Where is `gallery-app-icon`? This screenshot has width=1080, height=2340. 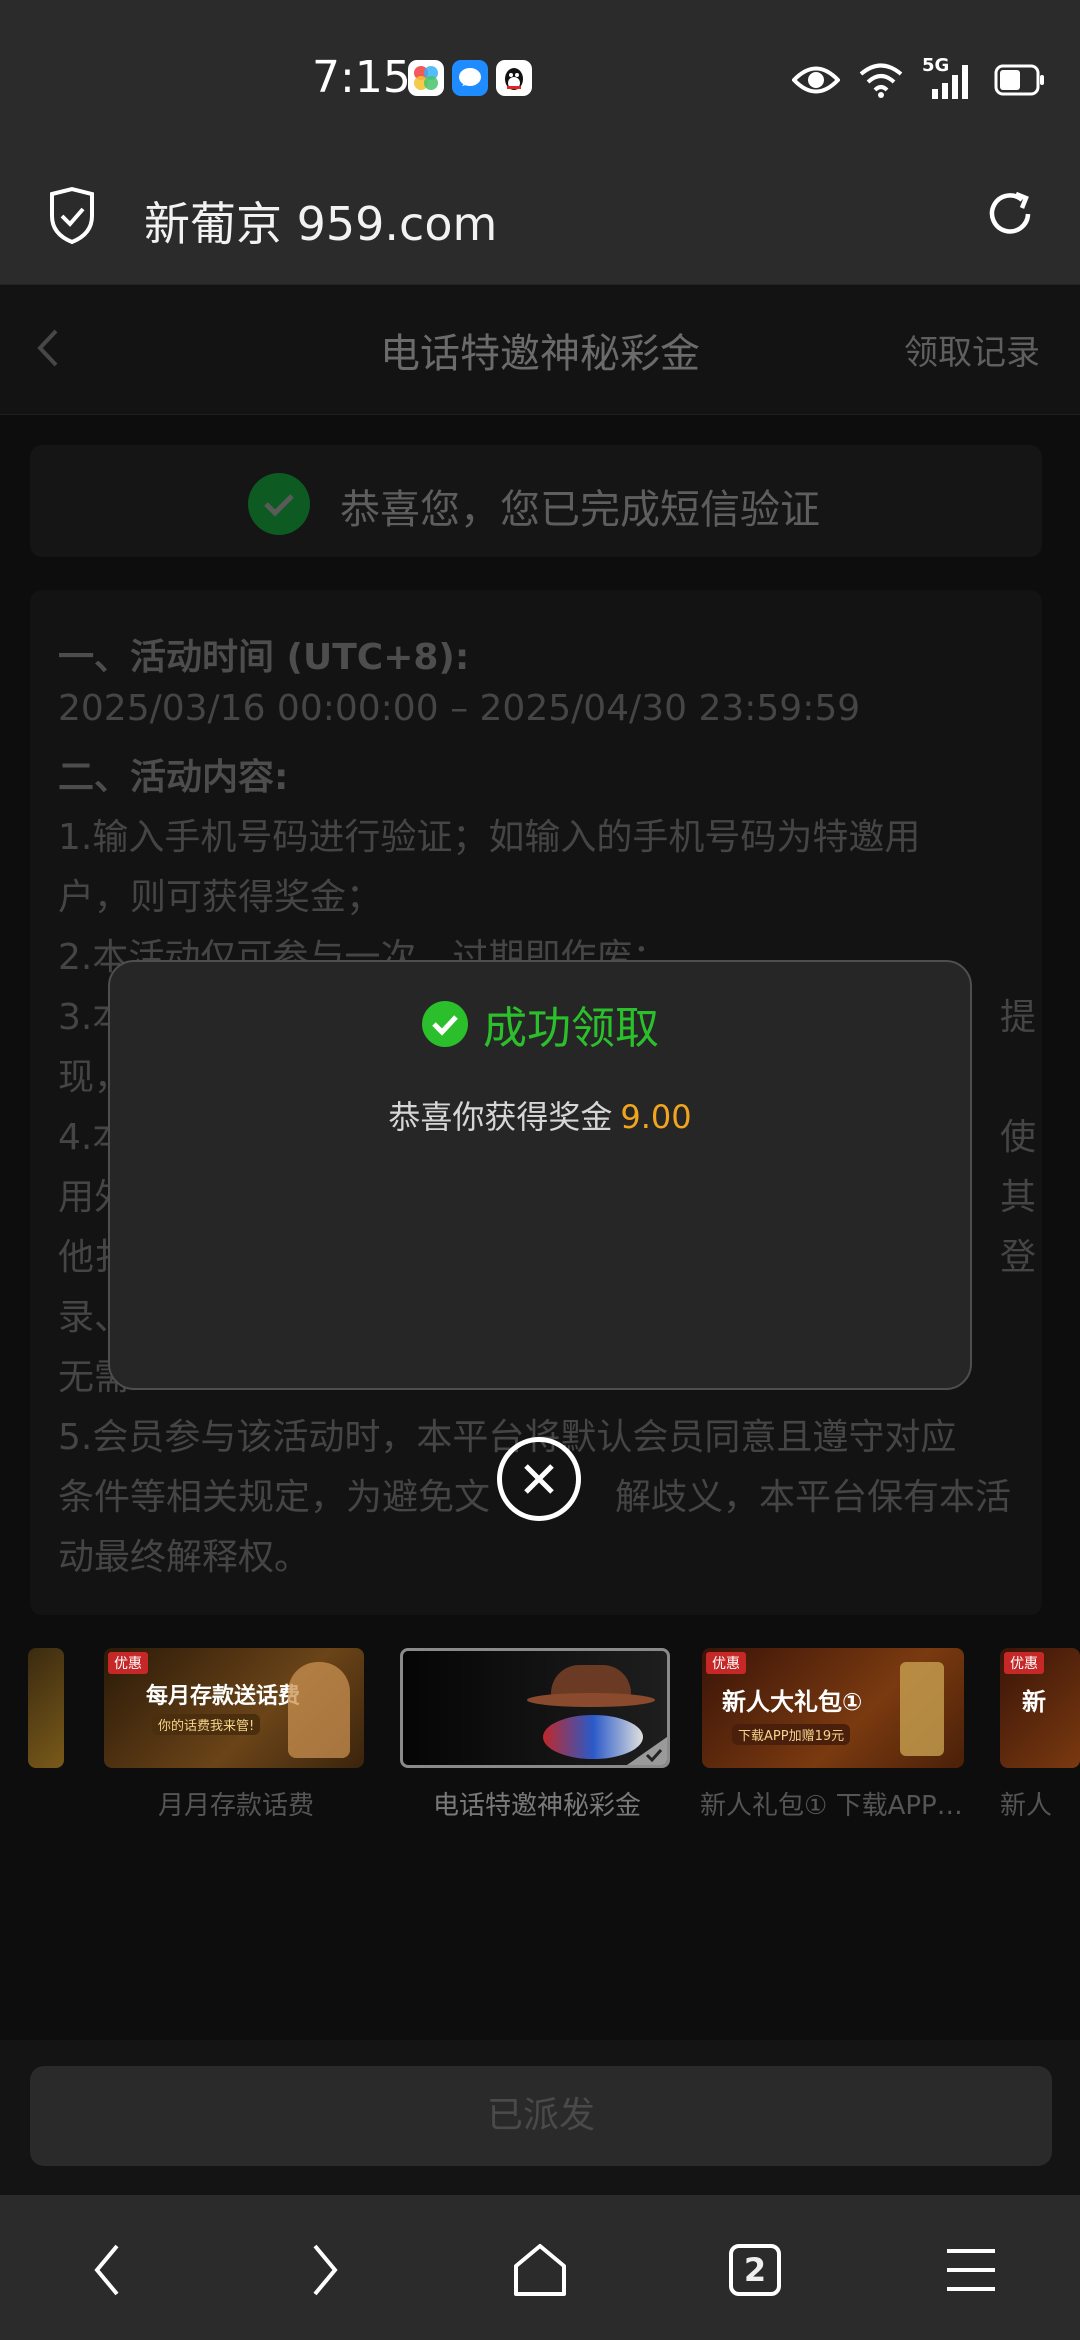 gallery-app-icon is located at coordinates (426, 78).